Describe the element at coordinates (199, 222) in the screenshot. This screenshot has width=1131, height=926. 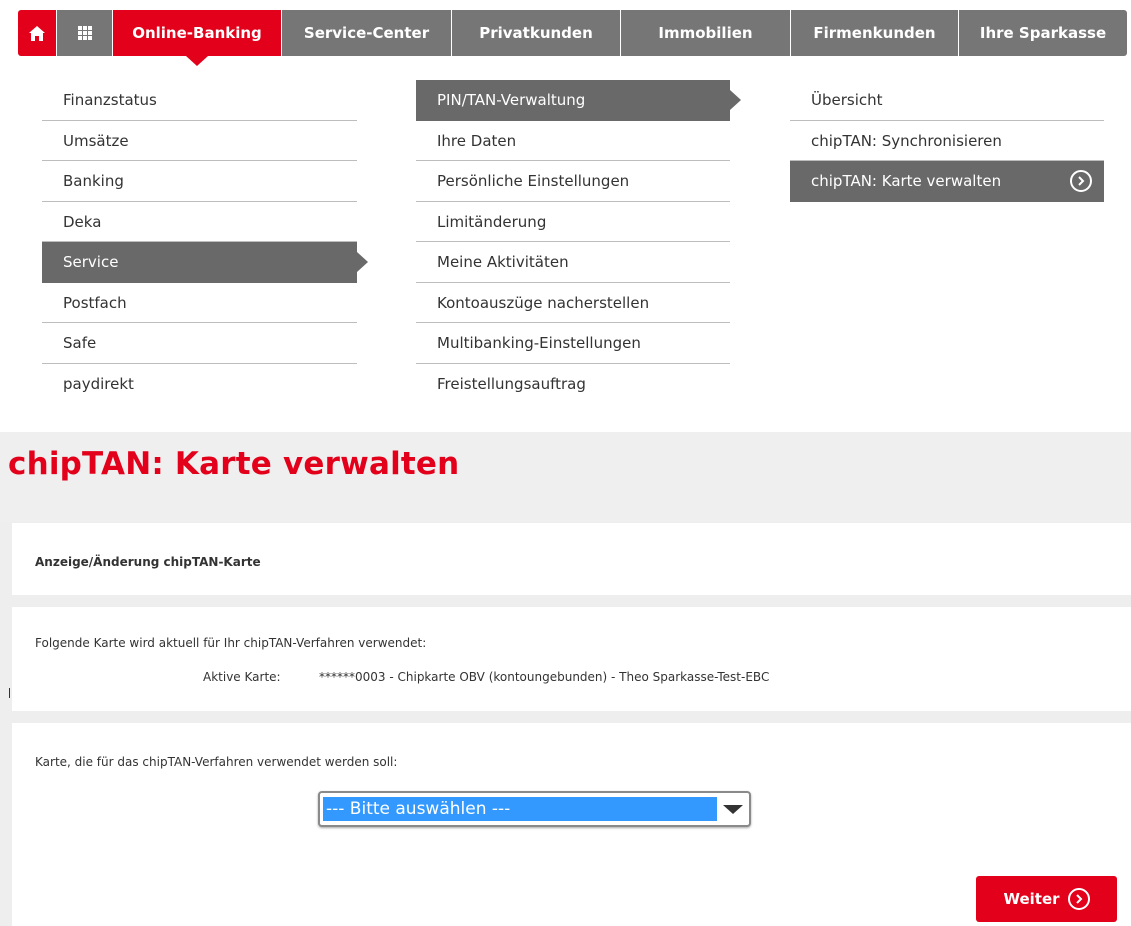
I see `menu-item-deka: Deka` at that location.